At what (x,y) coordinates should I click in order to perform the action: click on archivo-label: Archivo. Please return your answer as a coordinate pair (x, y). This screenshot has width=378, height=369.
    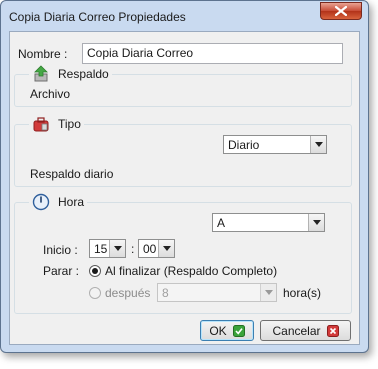
    Looking at the image, I should click on (50, 94).